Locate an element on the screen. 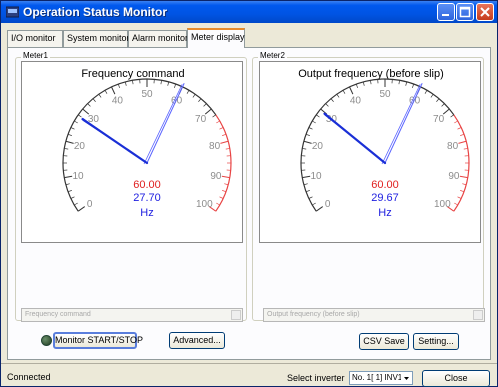  meter2-group-label: Meter2 is located at coordinates (272, 55).